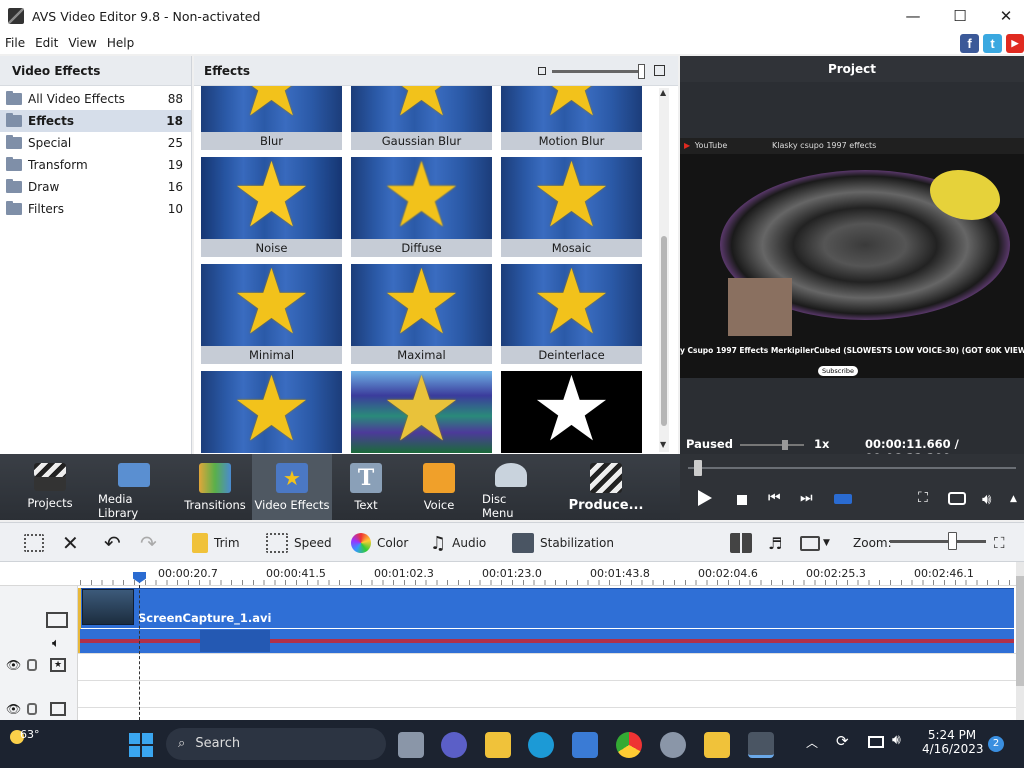 The image size is (1024, 768). Describe the element at coordinates (421, 118) in the screenshot. I see `effect-tile-gaussian-blur: ★ Gaussian Blur` at that location.